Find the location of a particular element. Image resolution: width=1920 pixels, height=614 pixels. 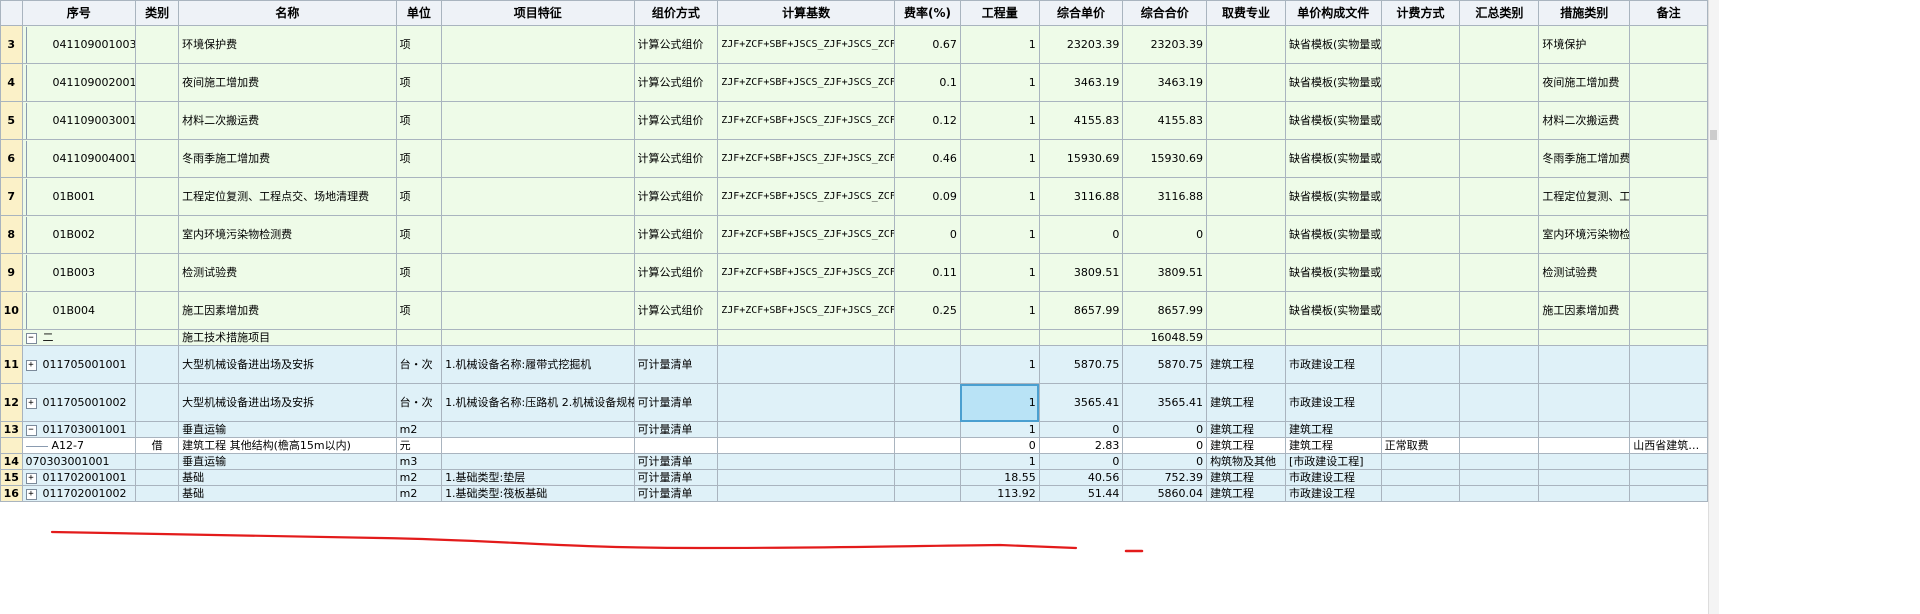

cell-measure: 夜间施工增加费 is located at coordinates (1584, 82).